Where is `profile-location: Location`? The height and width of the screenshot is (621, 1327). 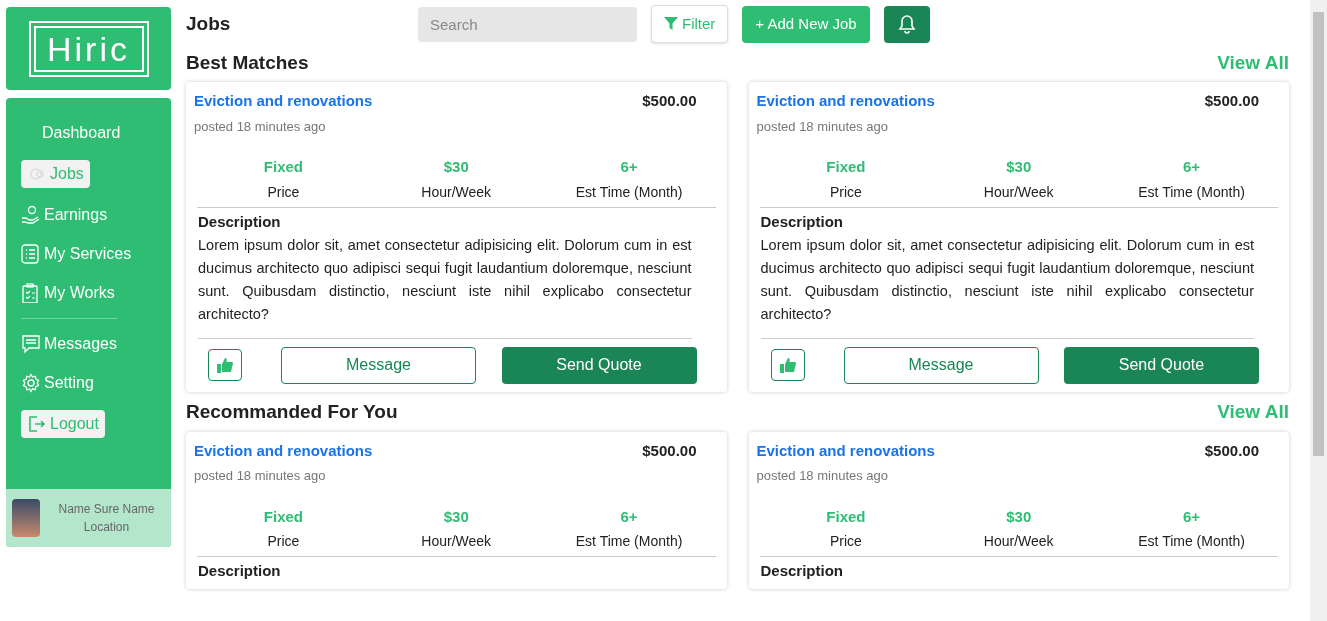 profile-location: Location is located at coordinates (106, 527).